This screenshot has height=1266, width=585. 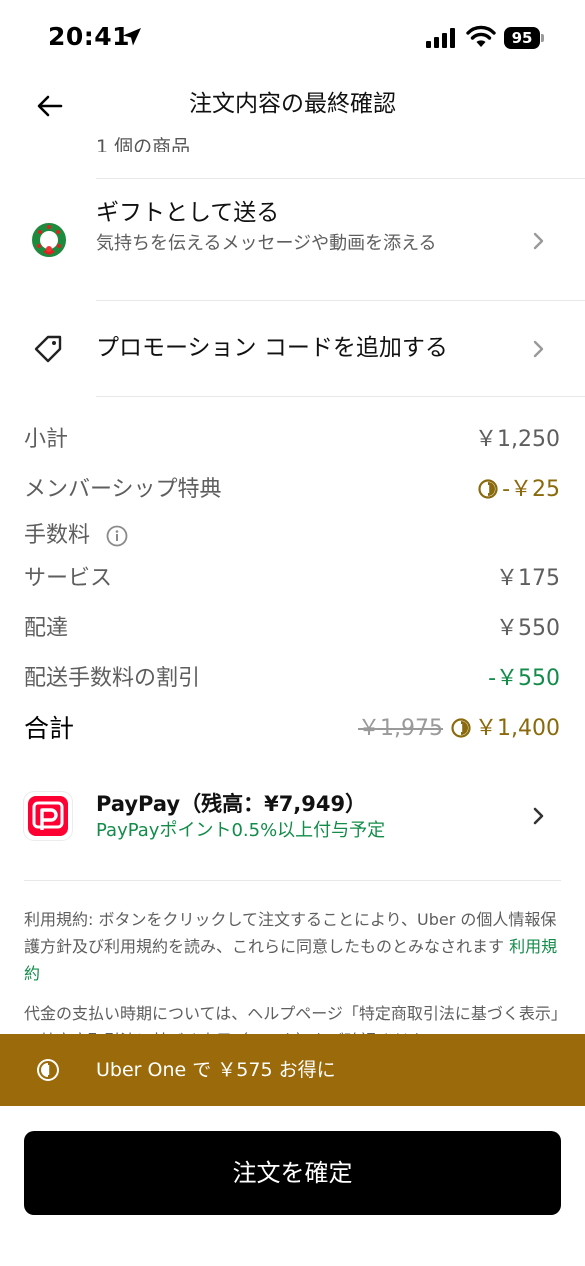 I want to click on uber-one-savings-banner: Uber One で ￥575 お得に, so click(x=292, y=1070).